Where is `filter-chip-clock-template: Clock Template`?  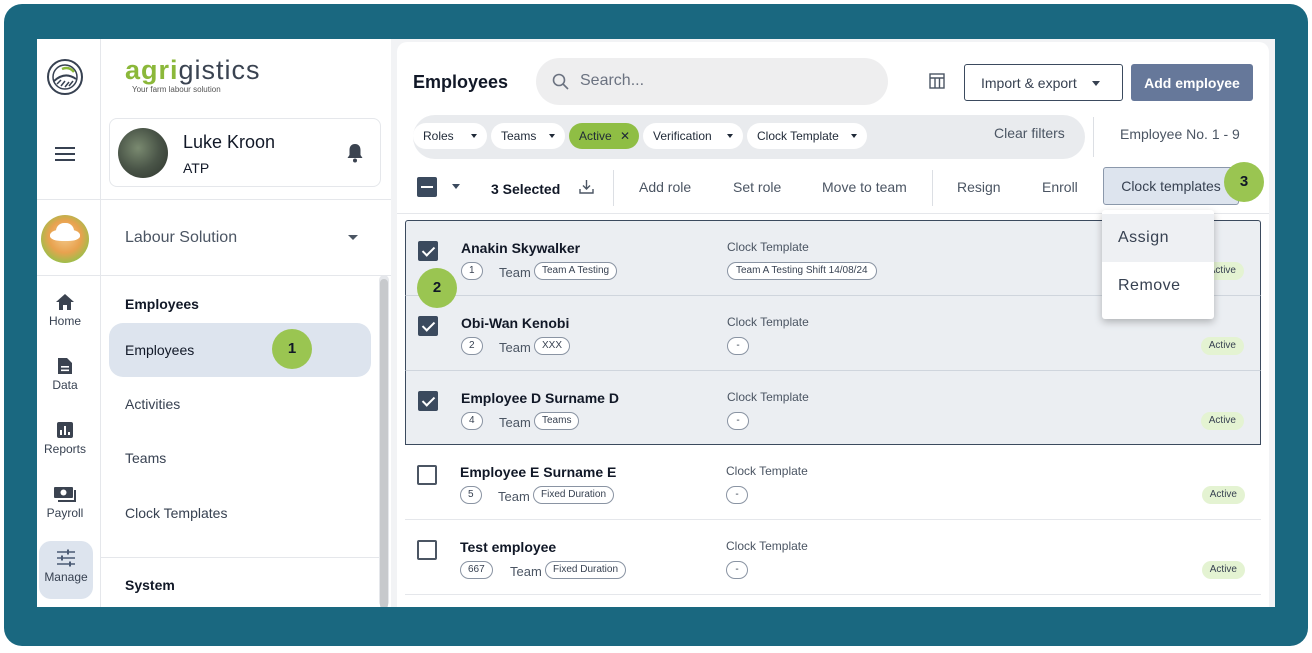 filter-chip-clock-template: Clock Template is located at coordinates (807, 136).